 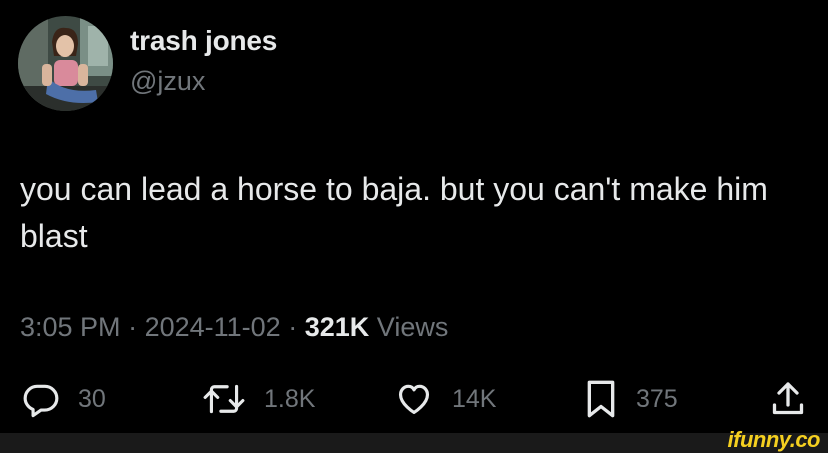 I want to click on like-button: 14K, so click(x=445, y=399).